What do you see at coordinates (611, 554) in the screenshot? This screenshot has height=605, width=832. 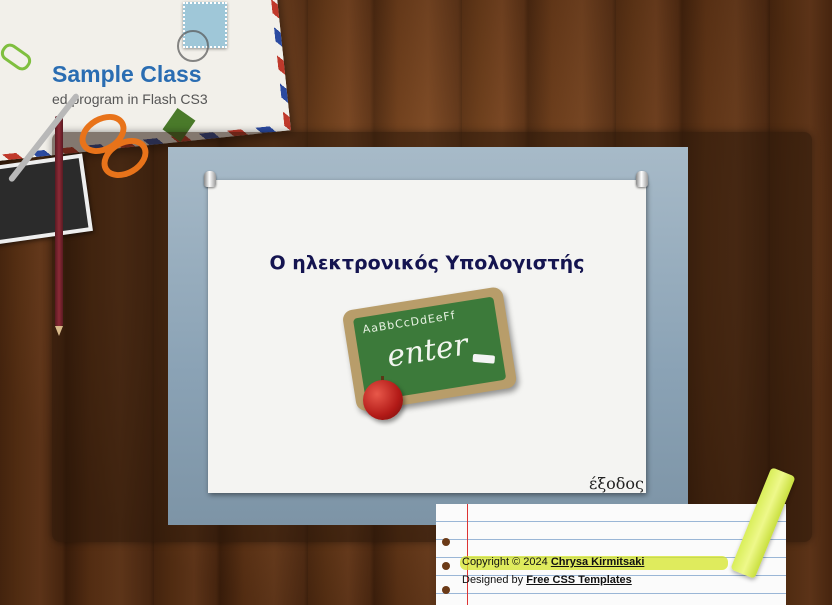 I see `notebook-footer` at bounding box center [611, 554].